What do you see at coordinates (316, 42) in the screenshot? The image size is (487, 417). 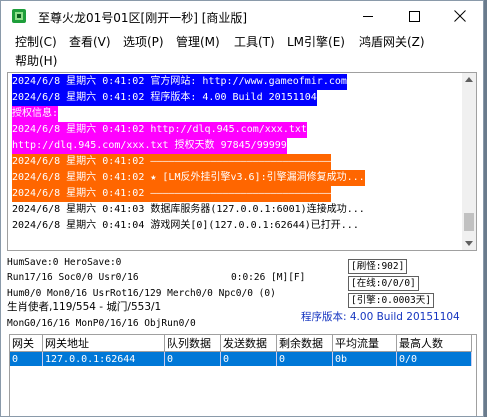 I see `menu-lm-engine: LM引擎(E)` at bounding box center [316, 42].